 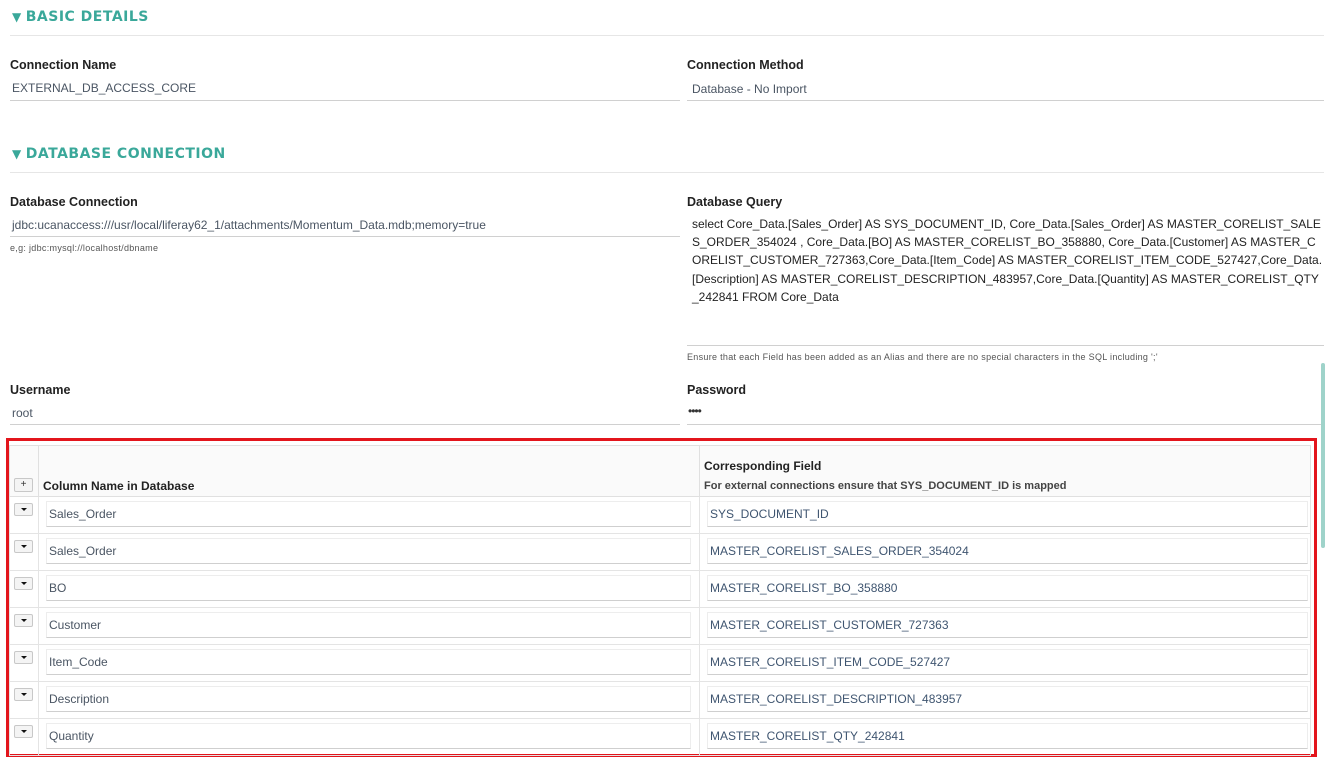 What do you see at coordinates (745, 65) in the screenshot?
I see `connection-method-label: Connection Method` at bounding box center [745, 65].